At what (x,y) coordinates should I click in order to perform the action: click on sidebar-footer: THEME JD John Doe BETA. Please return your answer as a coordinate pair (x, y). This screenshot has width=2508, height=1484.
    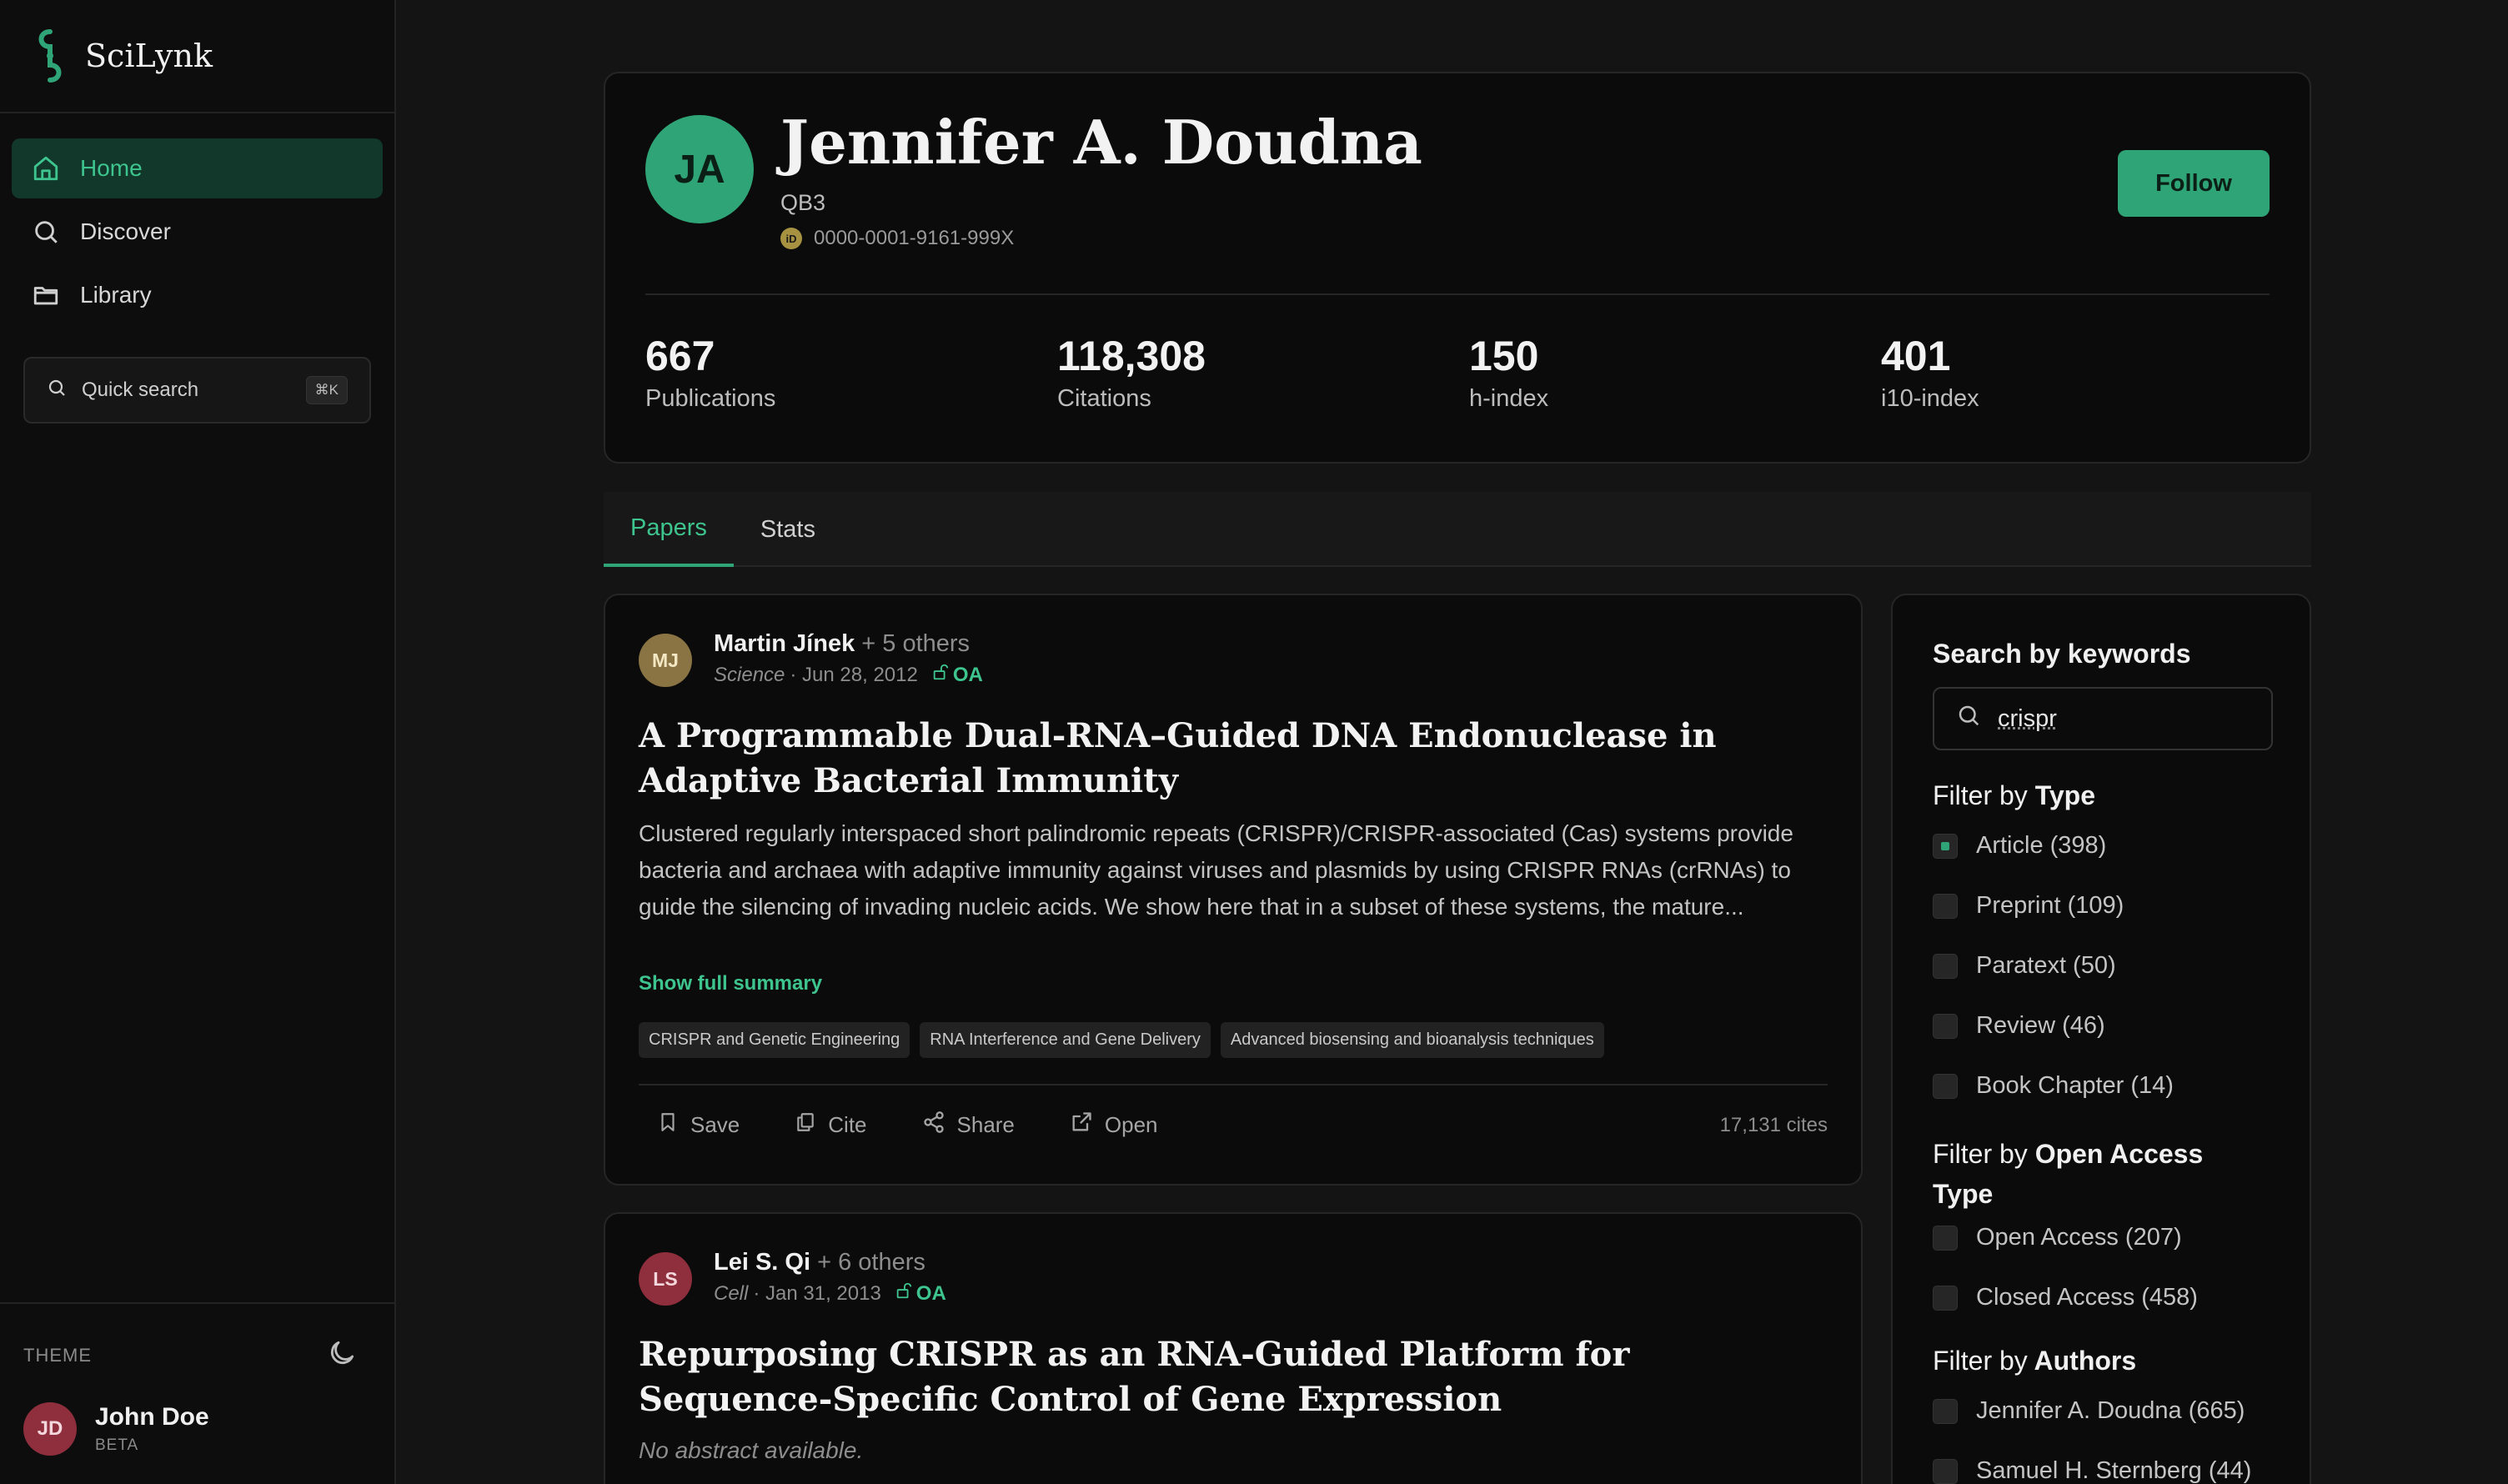
    Looking at the image, I should click on (197, 1393).